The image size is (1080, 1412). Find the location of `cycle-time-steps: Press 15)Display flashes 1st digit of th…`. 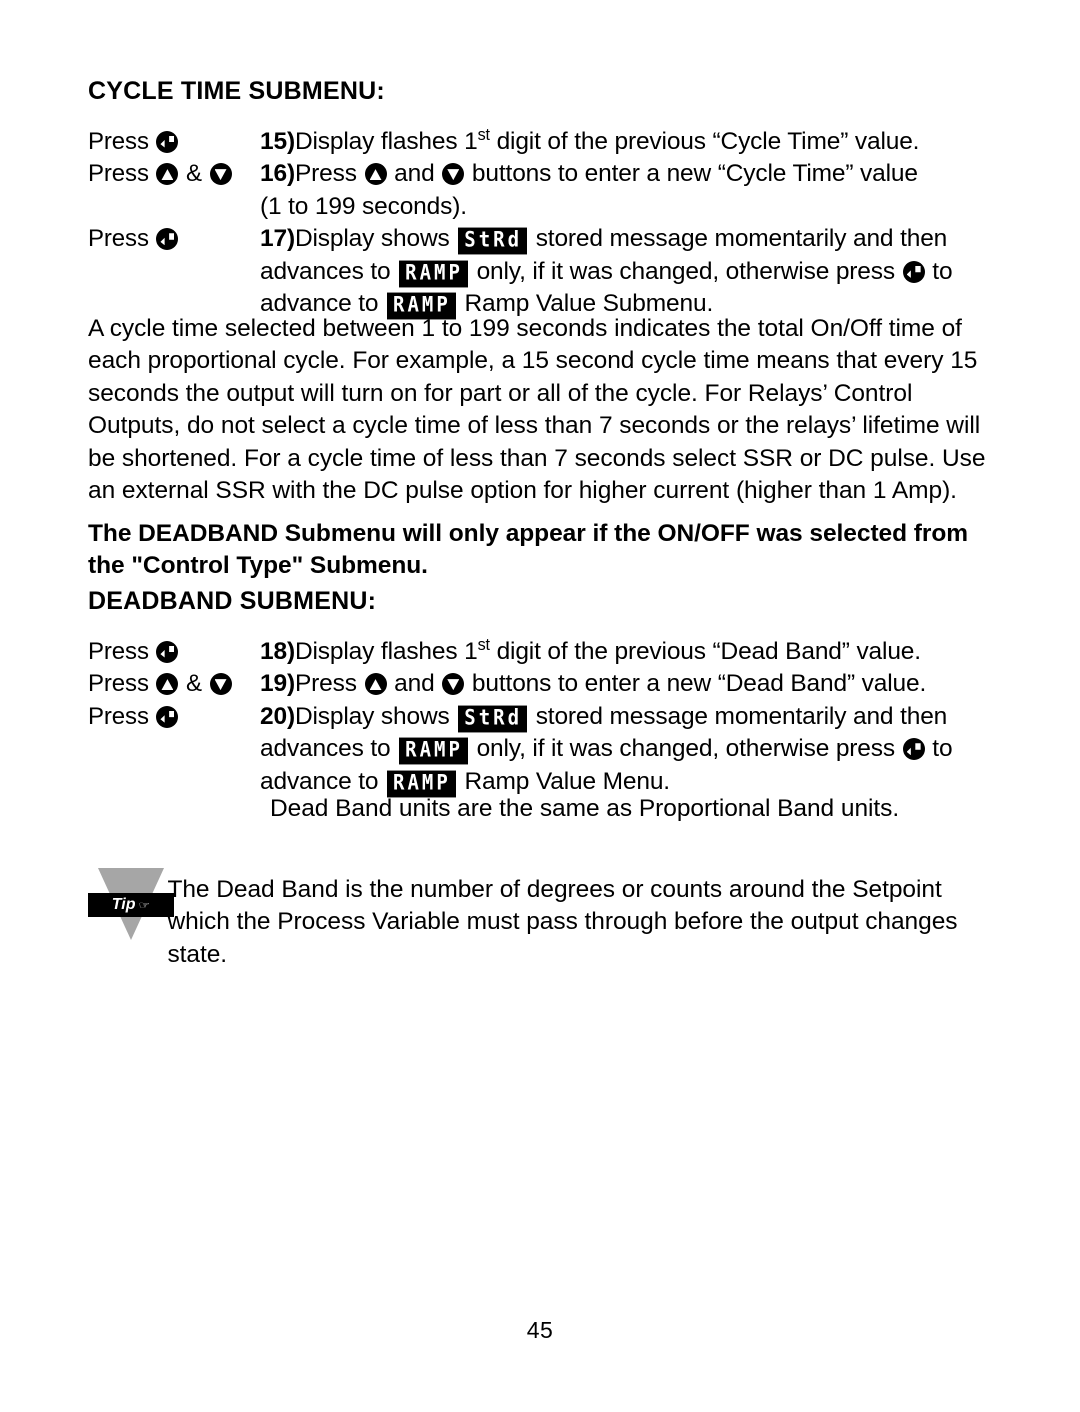

cycle-time-steps: Press 15)Display flashes 1st digit of th… is located at coordinates (543, 223).